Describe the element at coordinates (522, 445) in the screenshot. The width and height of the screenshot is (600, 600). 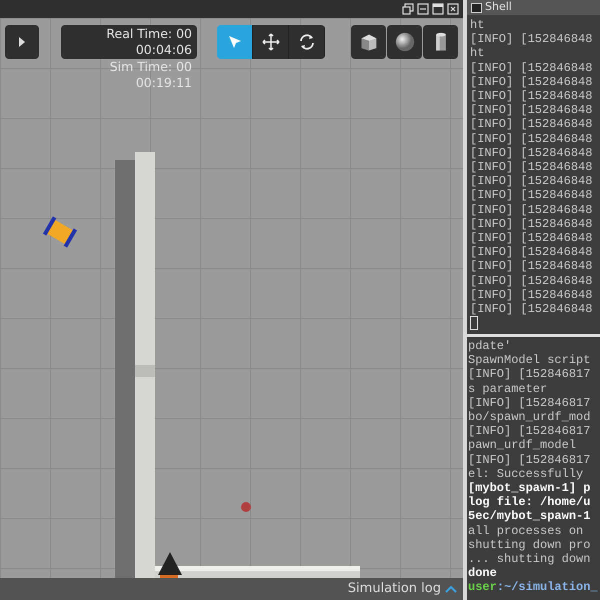
I see `terminal-line: pawn_urdf_model` at that location.